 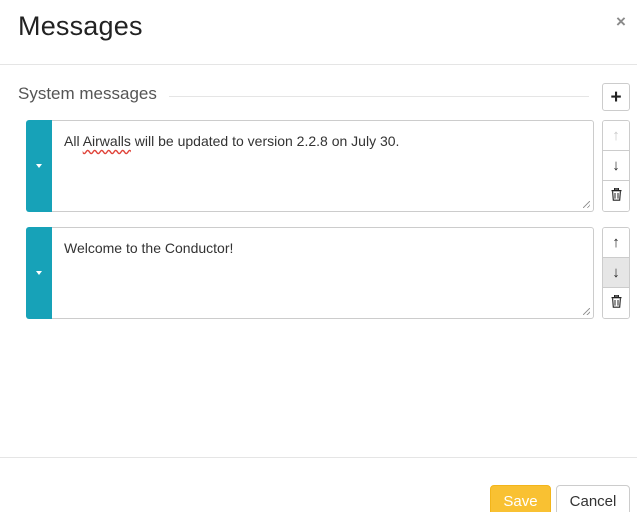 What do you see at coordinates (93, 94) in the screenshot?
I see `section-title: System messages` at bounding box center [93, 94].